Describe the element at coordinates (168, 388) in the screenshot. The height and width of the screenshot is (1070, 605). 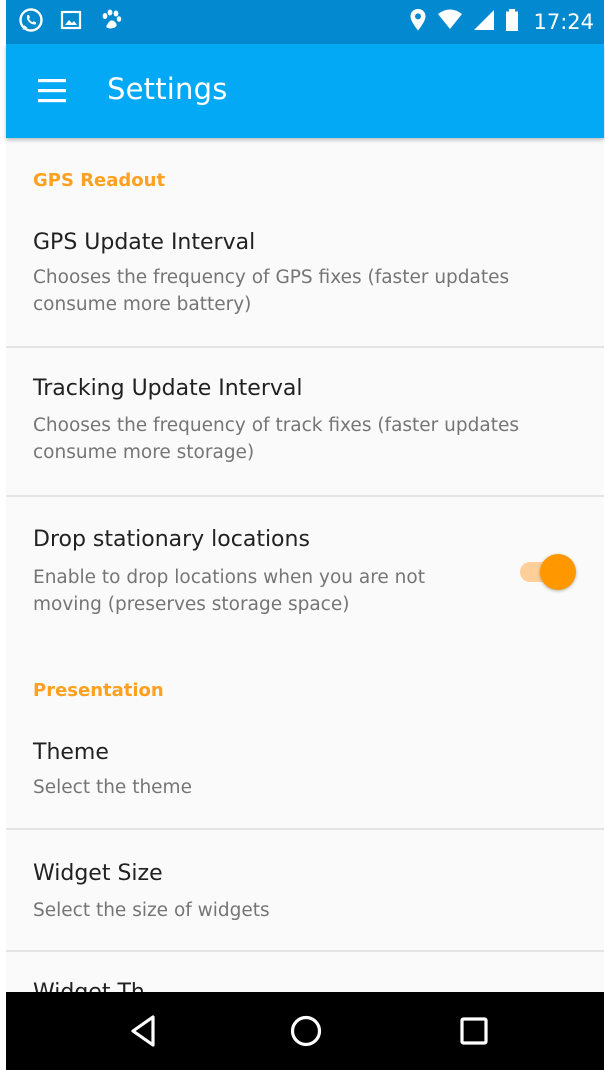
I see `pref-title-tracking-update-interval: Tracking Update Interval` at that location.